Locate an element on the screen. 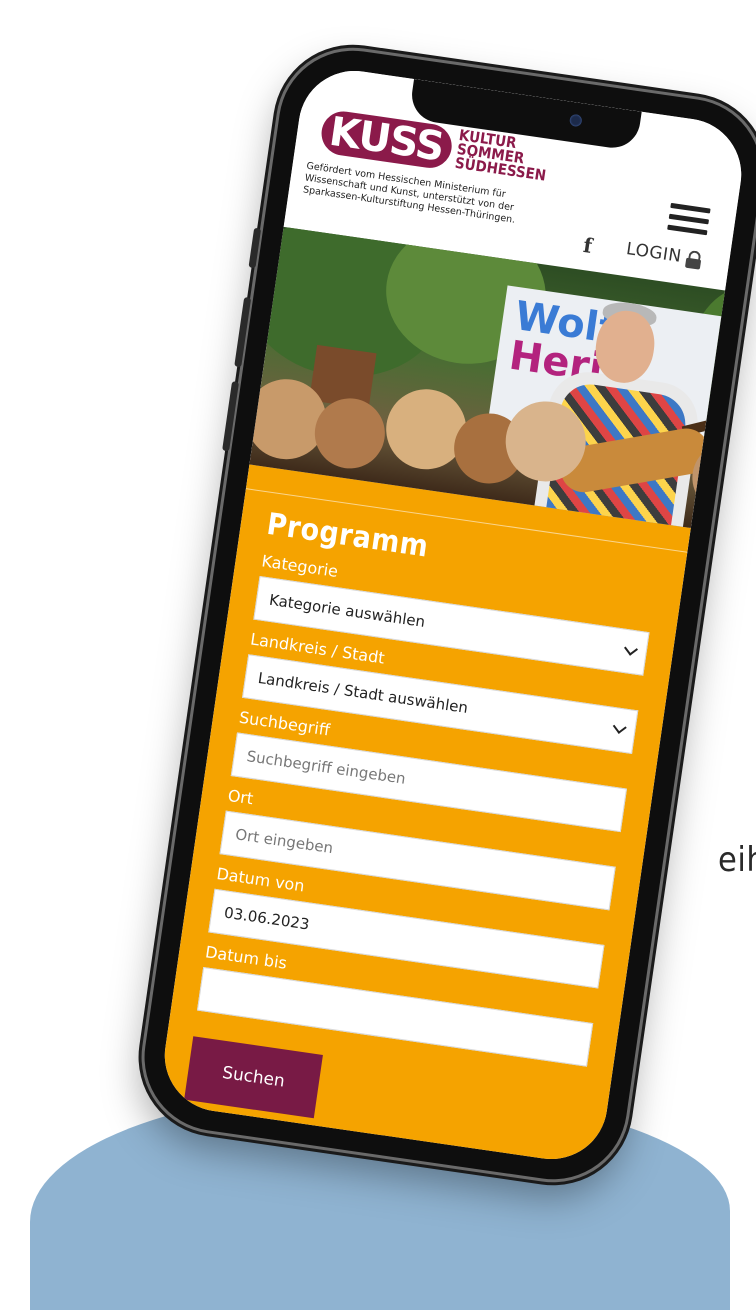 The height and width of the screenshot is (1310, 756). hamburger-menu-icon is located at coordinates (689, 219).